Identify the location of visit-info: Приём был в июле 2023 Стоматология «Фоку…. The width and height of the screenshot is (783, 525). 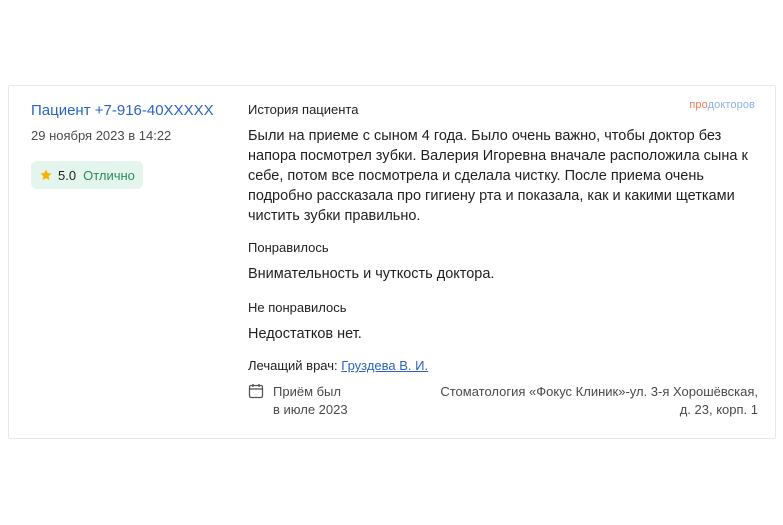
(503, 403).